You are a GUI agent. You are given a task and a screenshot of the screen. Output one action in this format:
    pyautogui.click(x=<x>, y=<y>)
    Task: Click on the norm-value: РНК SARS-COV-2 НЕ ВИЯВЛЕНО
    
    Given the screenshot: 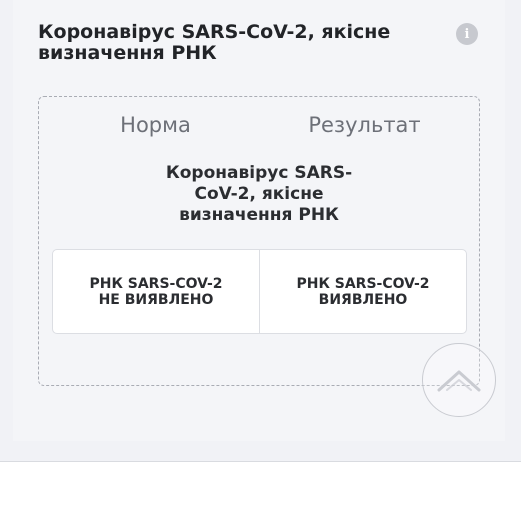 What is the action you would take?
    pyautogui.click(x=156, y=291)
    